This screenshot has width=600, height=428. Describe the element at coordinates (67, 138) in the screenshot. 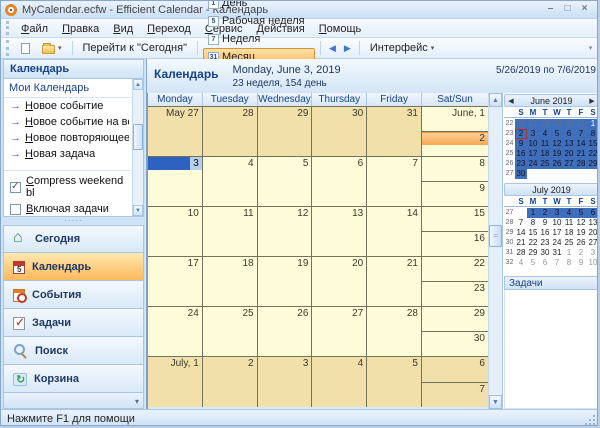

I see `sidebar-link-2: → Новое повторяющееся со` at that location.